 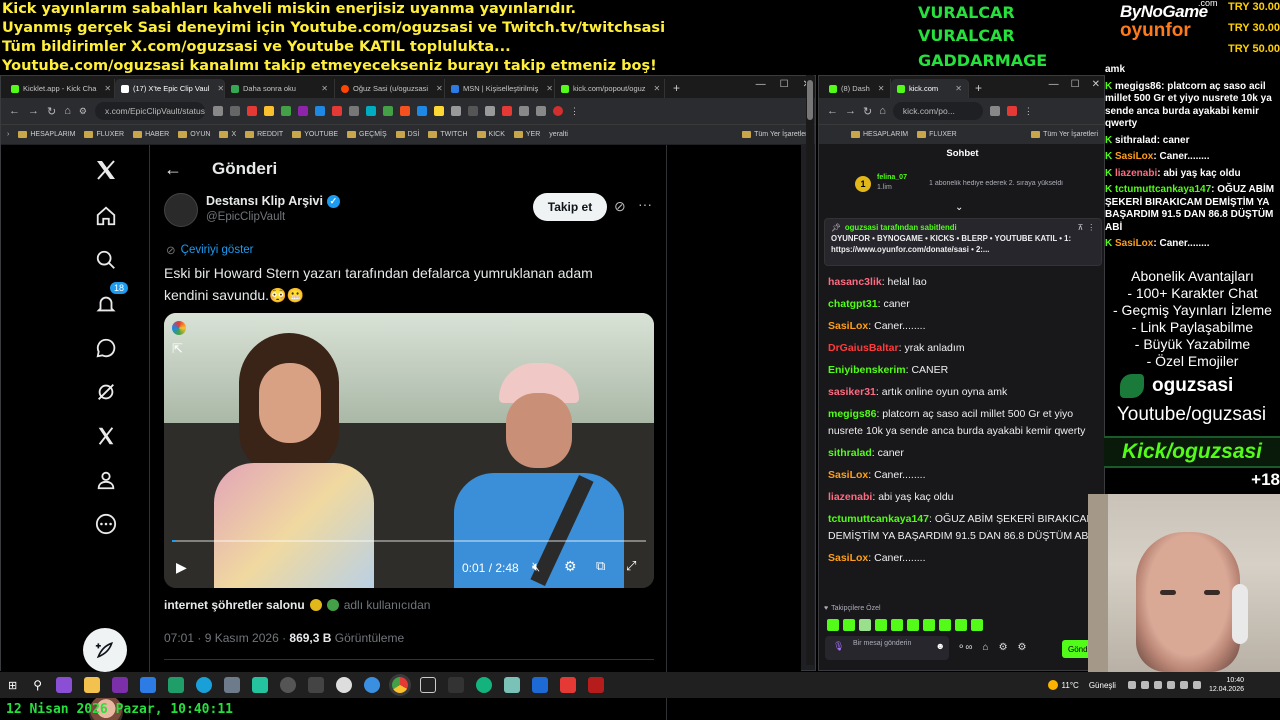 I want to click on author-avatar, so click(x=181, y=210).